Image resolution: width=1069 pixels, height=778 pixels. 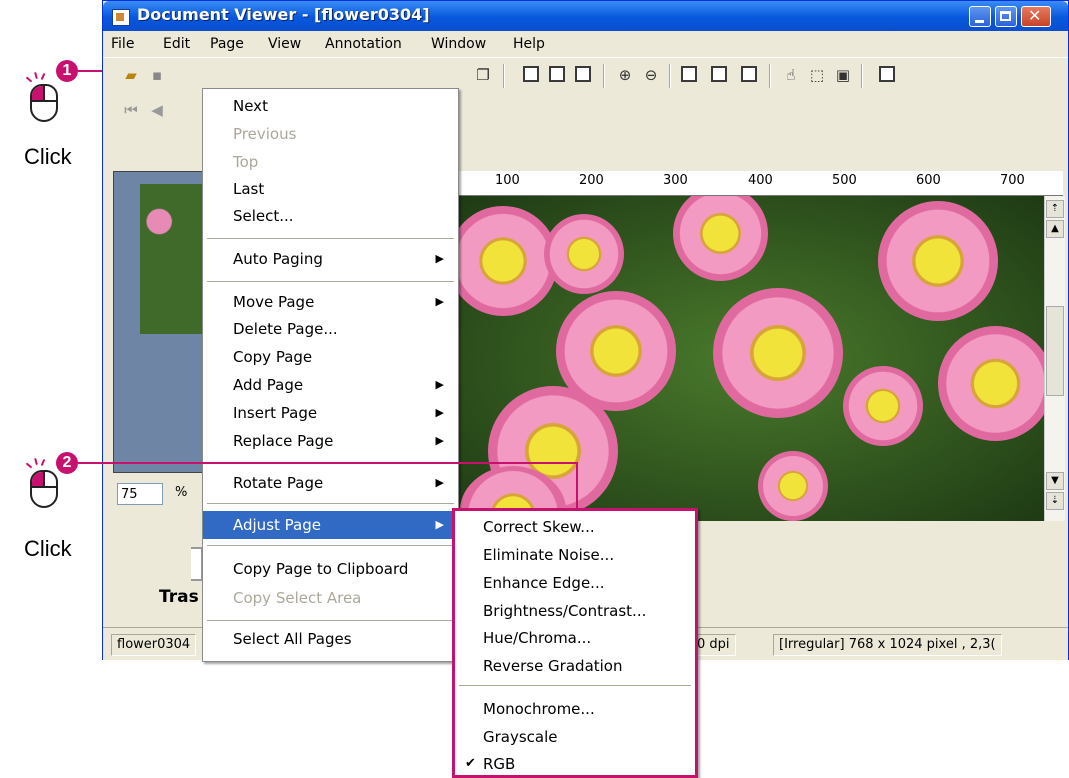 What do you see at coordinates (749, 74) in the screenshot?
I see `fit-window-icon` at bounding box center [749, 74].